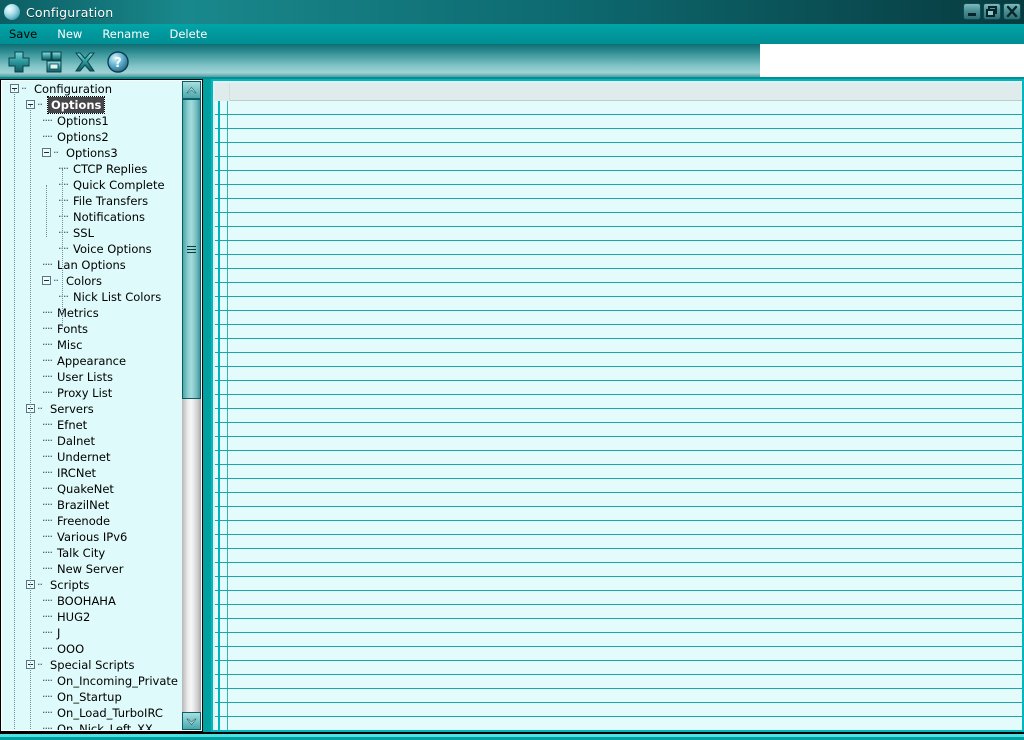 This screenshot has width=1024, height=740. I want to click on tree-item-configuration: ·· Configuration, so click(93, 89).